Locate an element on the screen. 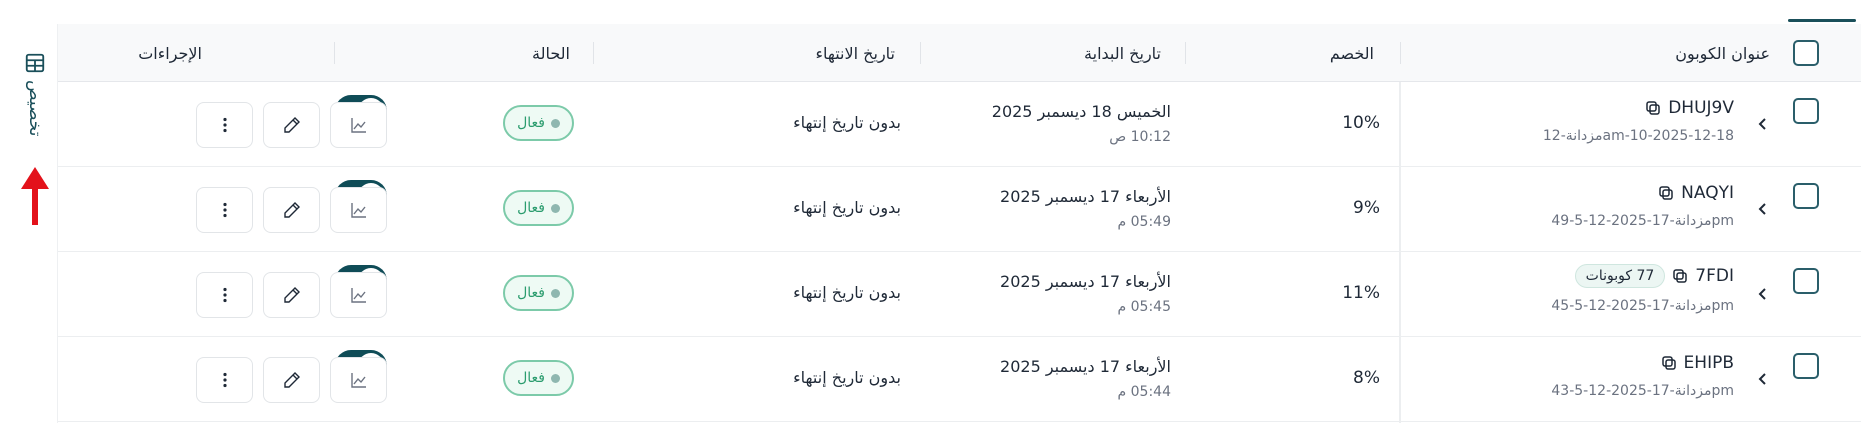  coupon-code-text: 7FDI is located at coordinates (1714, 276).